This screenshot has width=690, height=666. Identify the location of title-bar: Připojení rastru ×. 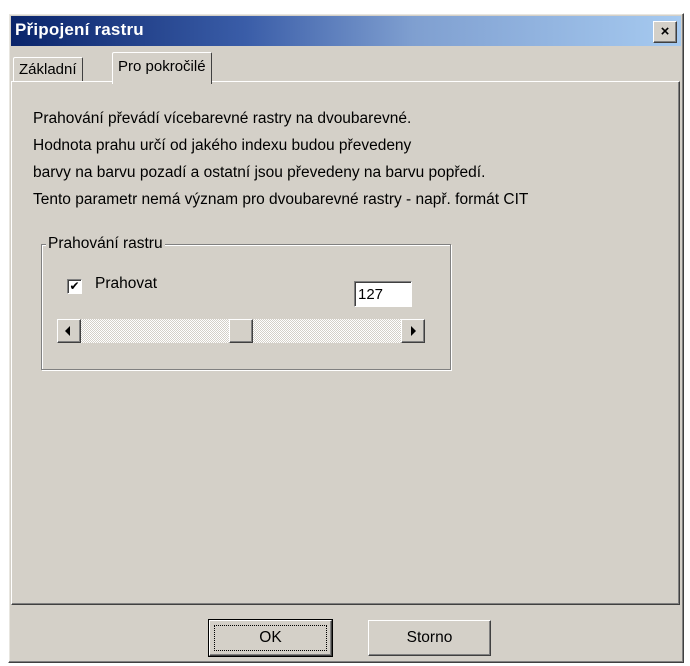
(346, 31).